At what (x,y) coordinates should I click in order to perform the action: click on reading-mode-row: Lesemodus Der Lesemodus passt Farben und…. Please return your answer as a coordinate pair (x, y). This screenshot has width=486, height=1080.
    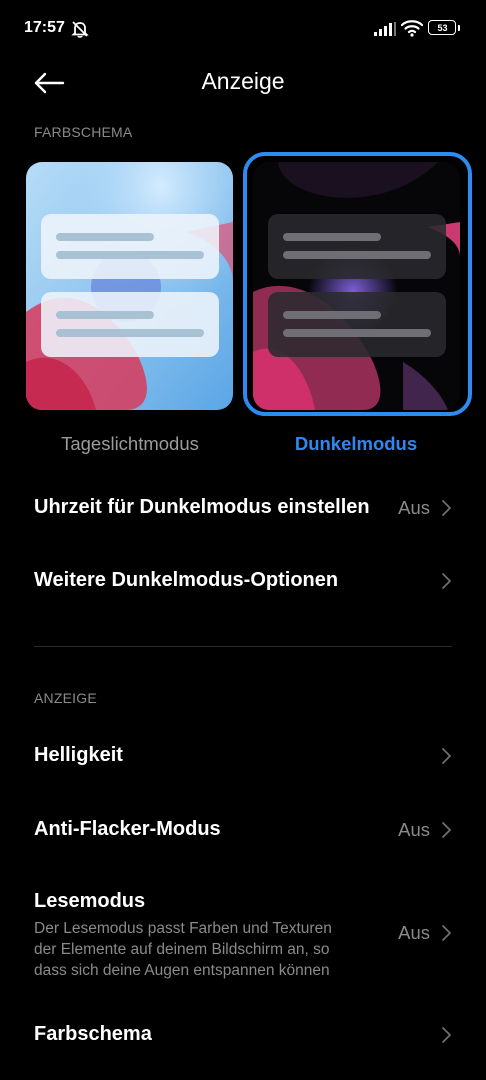
    Looking at the image, I should click on (243, 931).